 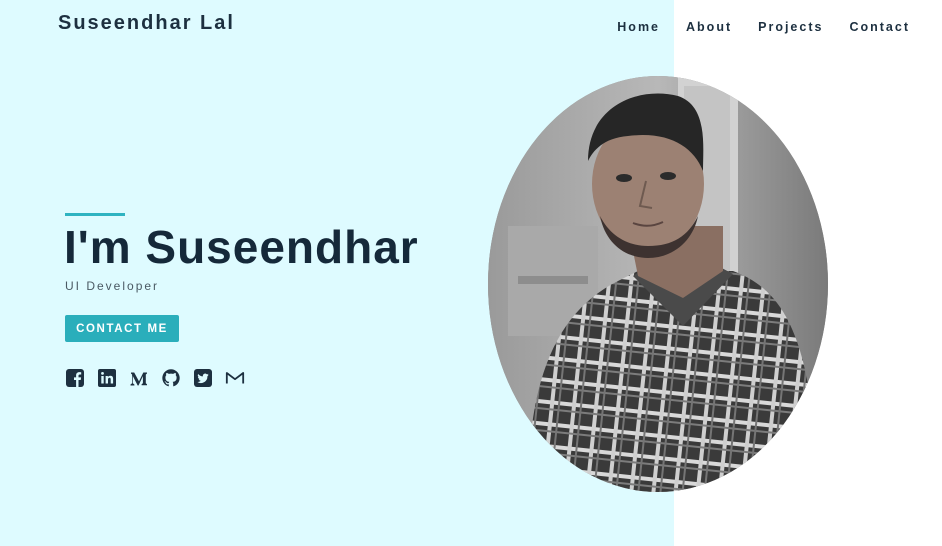 I want to click on hero-role: UI Developer, so click(x=112, y=286).